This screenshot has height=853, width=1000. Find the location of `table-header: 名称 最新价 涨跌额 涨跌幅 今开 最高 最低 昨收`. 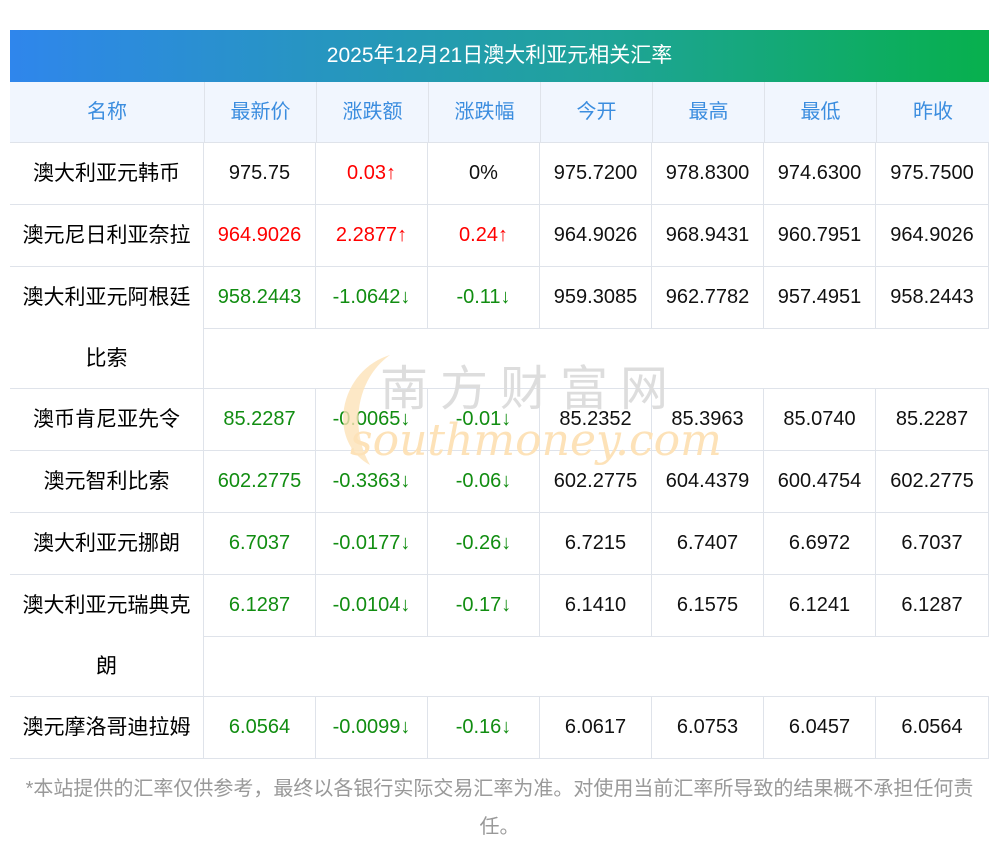

table-header: 名称 最新价 涨跌额 涨跌幅 今开 最高 最低 昨收 is located at coordinates (499, 112).